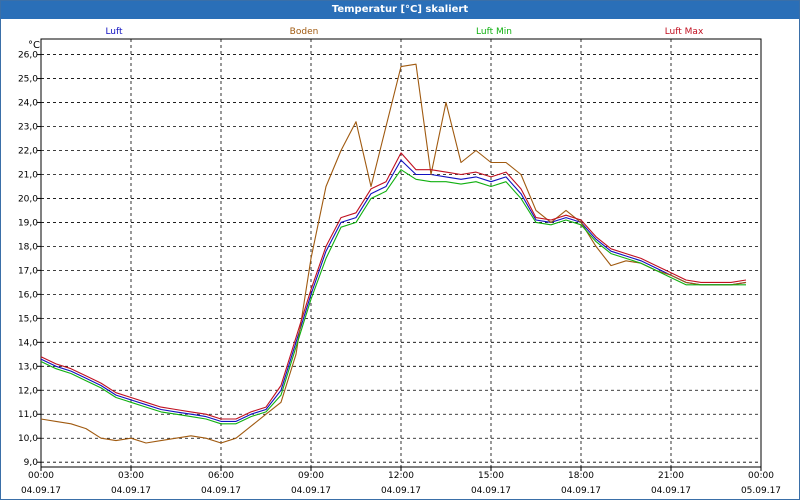  I want to click on y-tick-label: 15,0, so click(28, 319).